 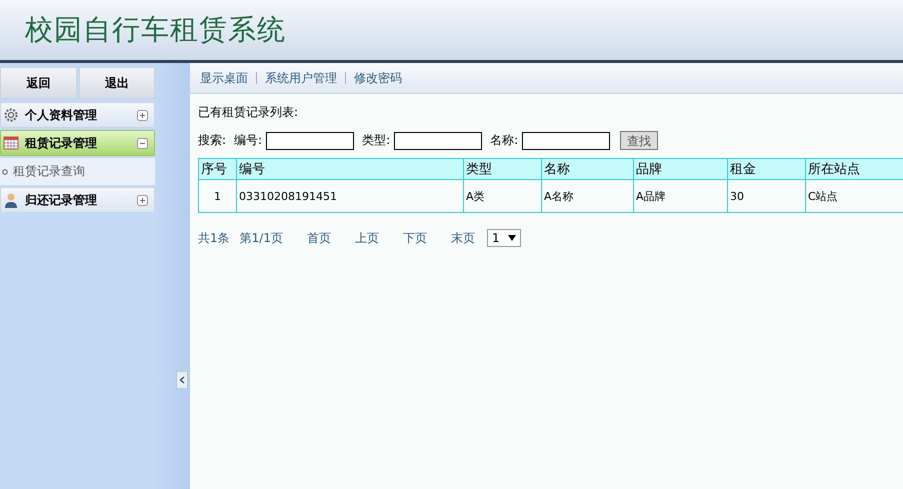 What do you see at coordinates (217, 196) in the screenshot?
I see `table-cell: 1` at bounding box center [217, 196].